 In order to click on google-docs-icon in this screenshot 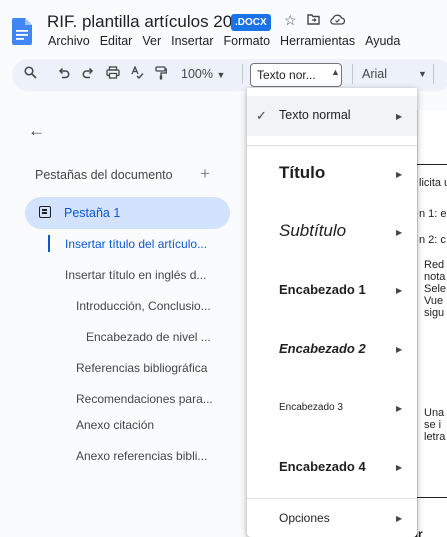, I will do `click(22, 31)`.